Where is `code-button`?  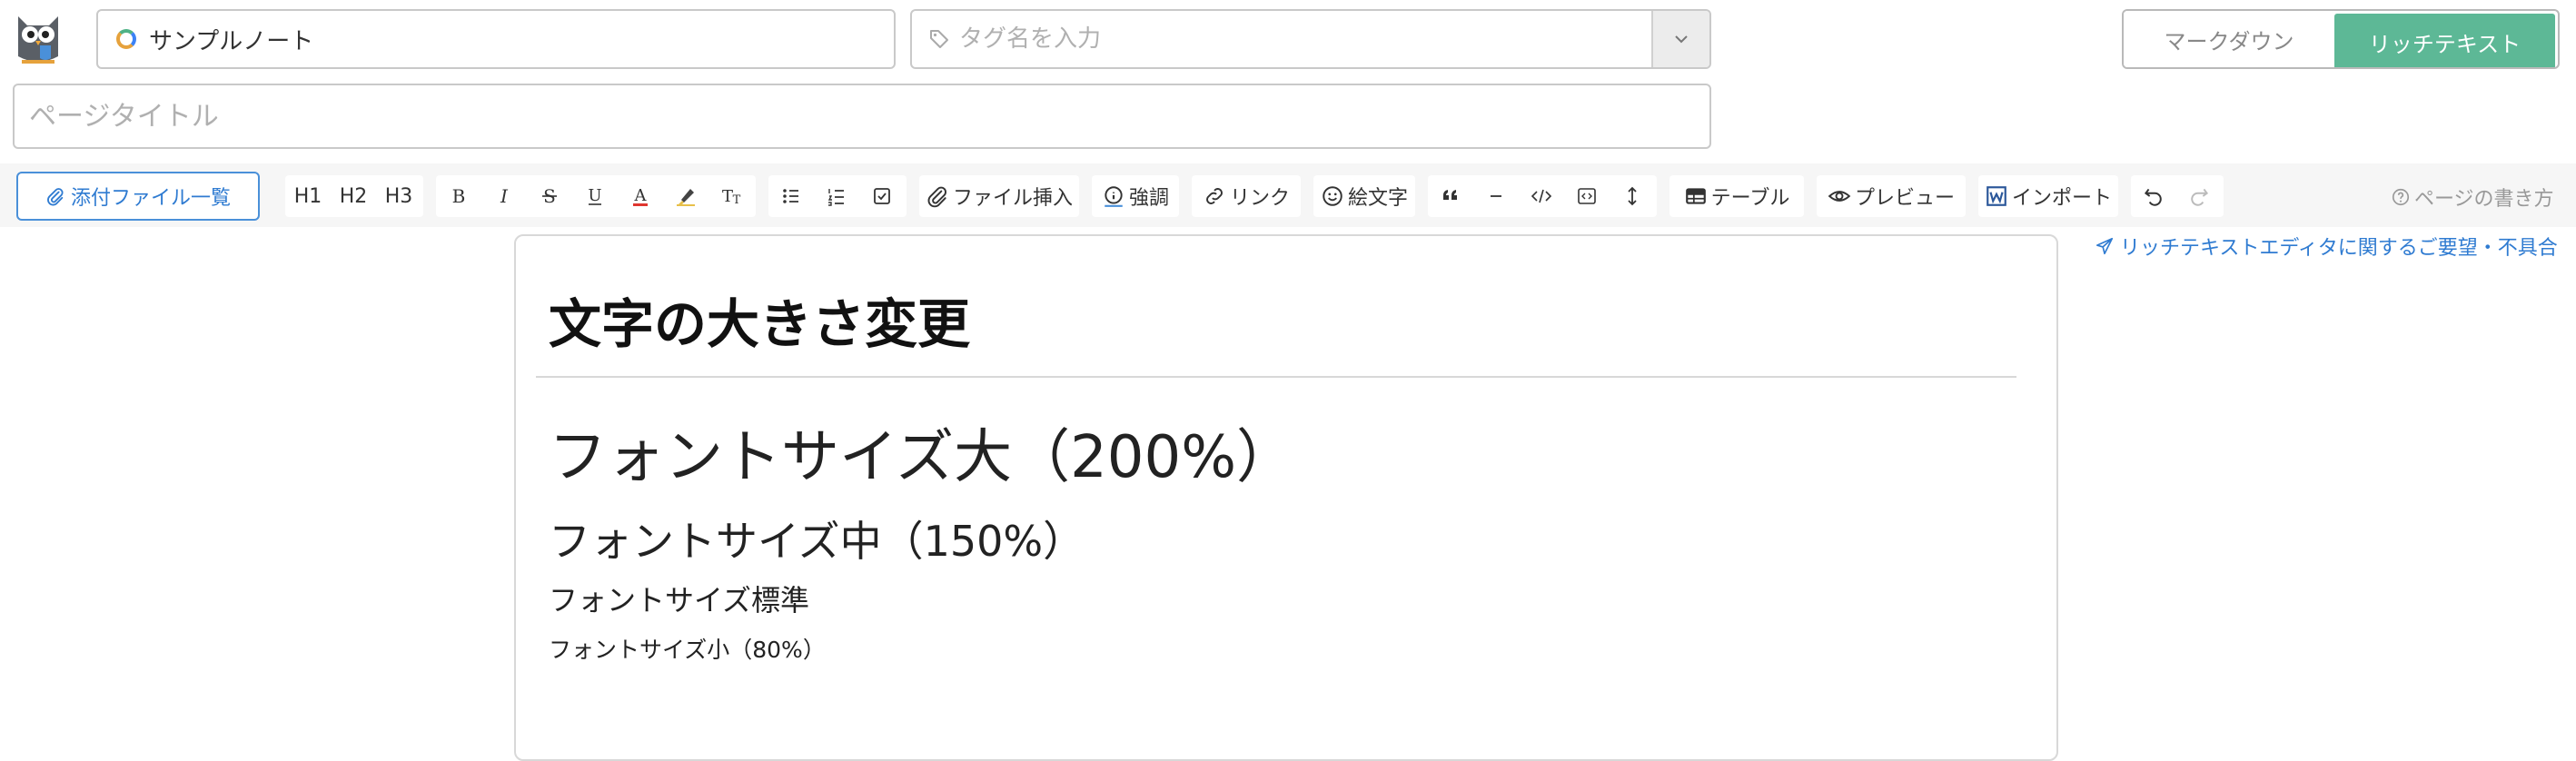 code-button is located at coordinates (1541, 196).